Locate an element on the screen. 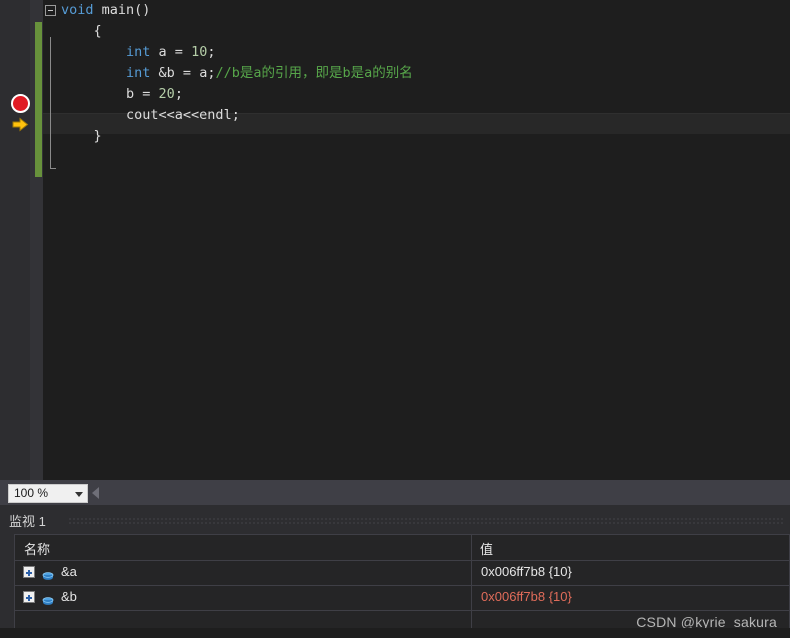 The image size is (790, 638). code-line: { is located at coordinates (416, 31).